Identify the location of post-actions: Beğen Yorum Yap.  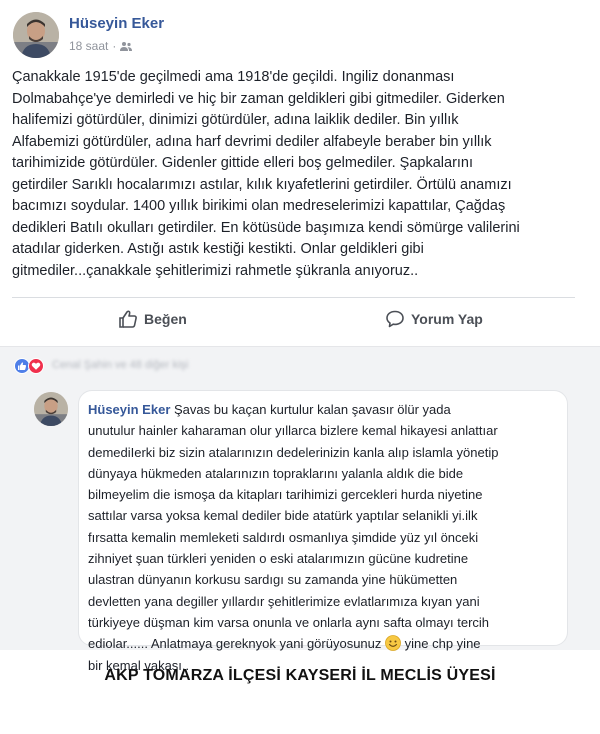
(300, 321).